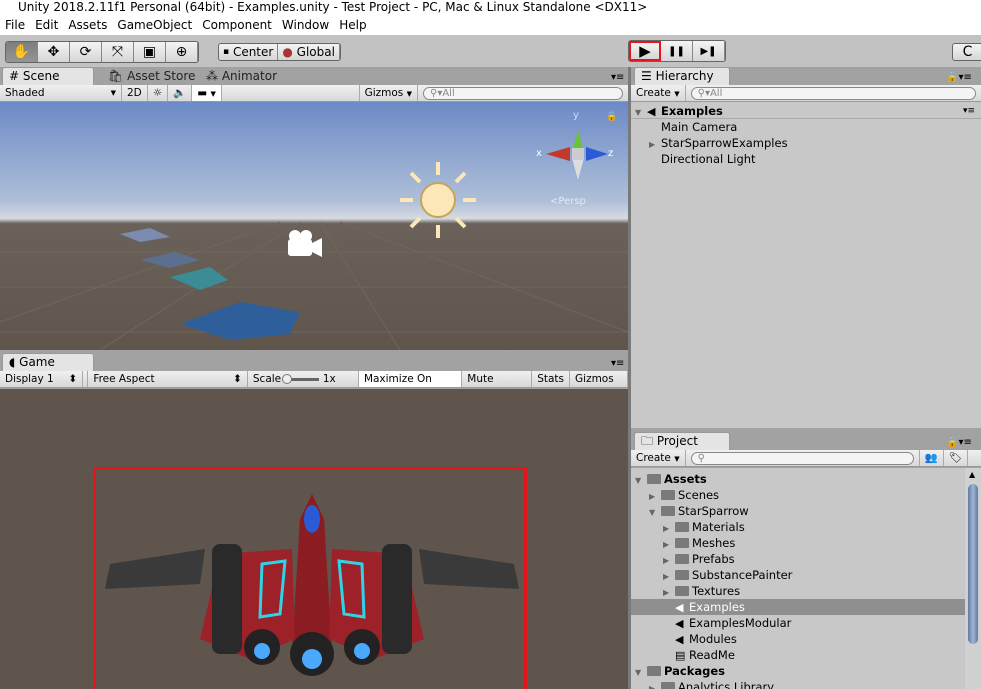 The width and height of the screenshot is (981, 689). I want to click on mute-audio-toggle: Mute Audio, so click(497, 386).